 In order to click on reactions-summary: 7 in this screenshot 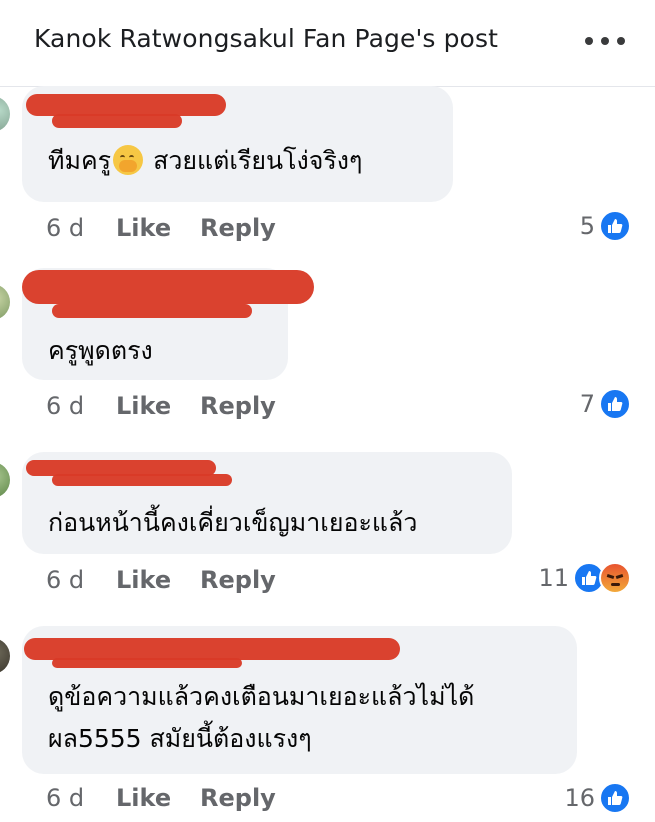, I will do `click(605, 404)`.